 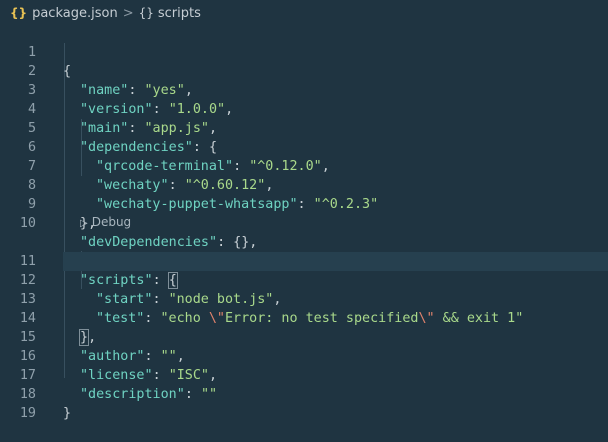 I want to click on code-line: 9 },, so click(x=304, y=203).